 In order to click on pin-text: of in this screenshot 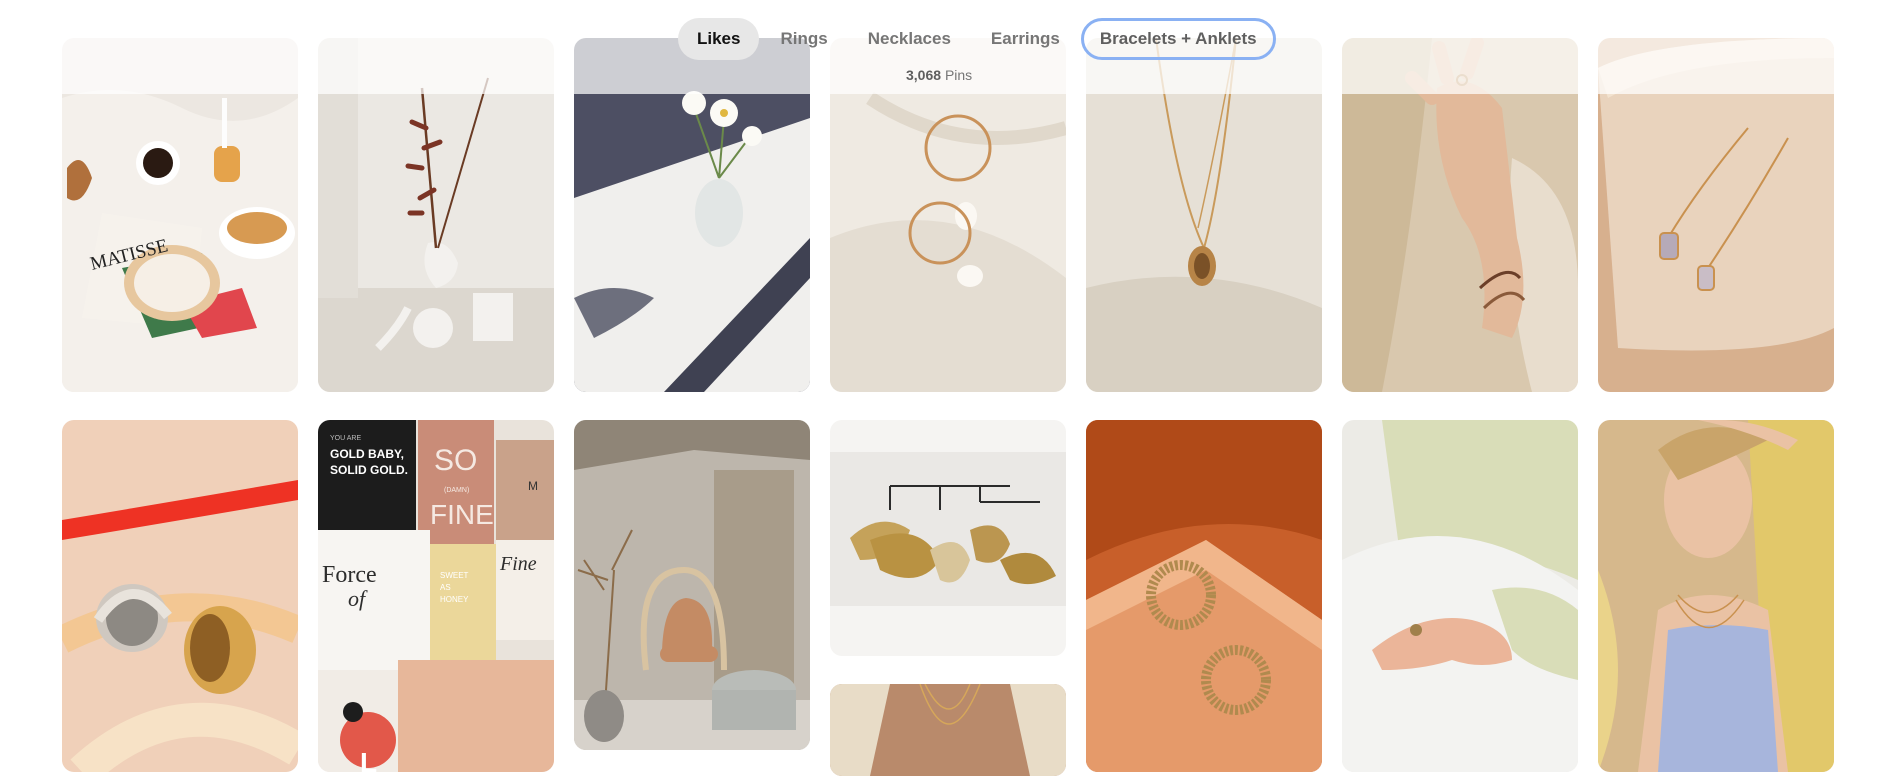, I will do `click(358, 598)`.